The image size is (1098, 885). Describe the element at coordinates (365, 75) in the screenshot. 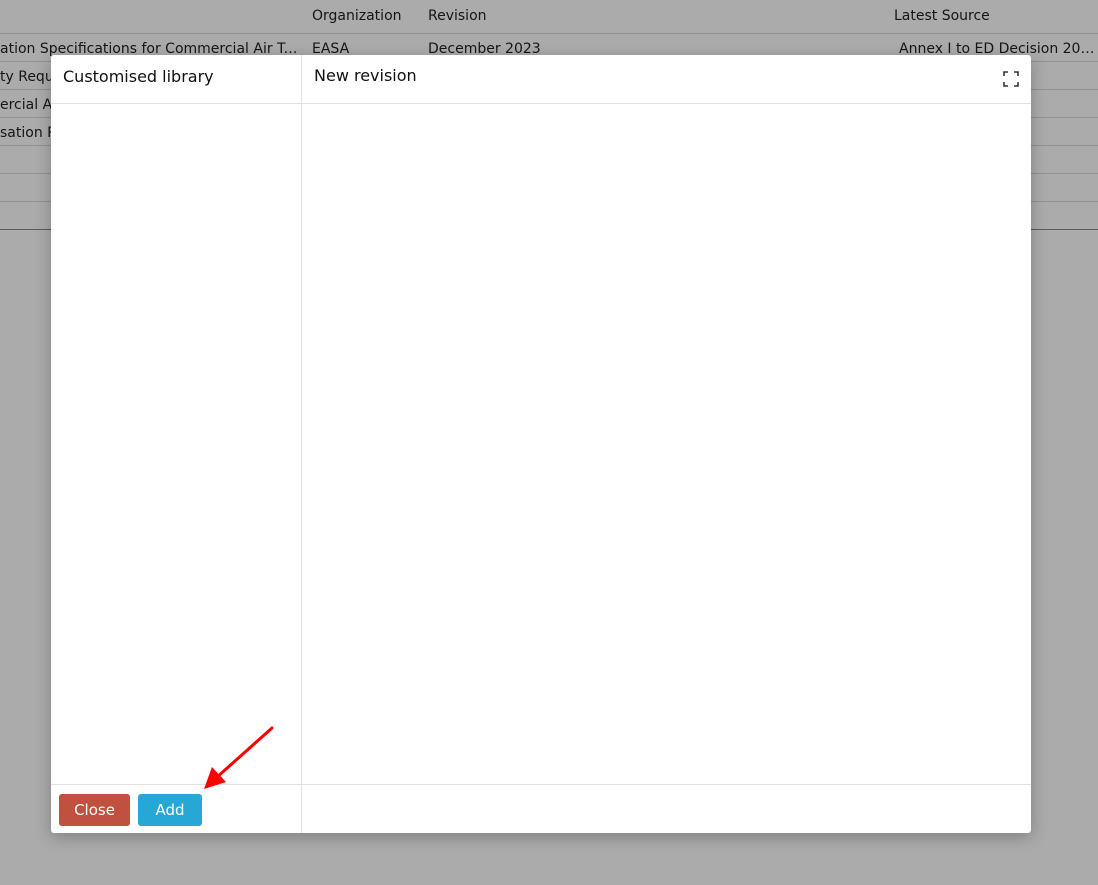

I see `revision-panel-title: New revision` at that location.